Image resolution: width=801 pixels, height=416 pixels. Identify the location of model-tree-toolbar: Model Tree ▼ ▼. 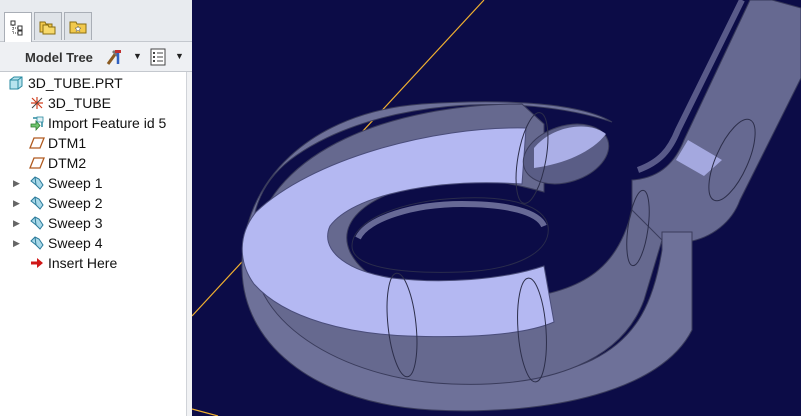
(96, 57).